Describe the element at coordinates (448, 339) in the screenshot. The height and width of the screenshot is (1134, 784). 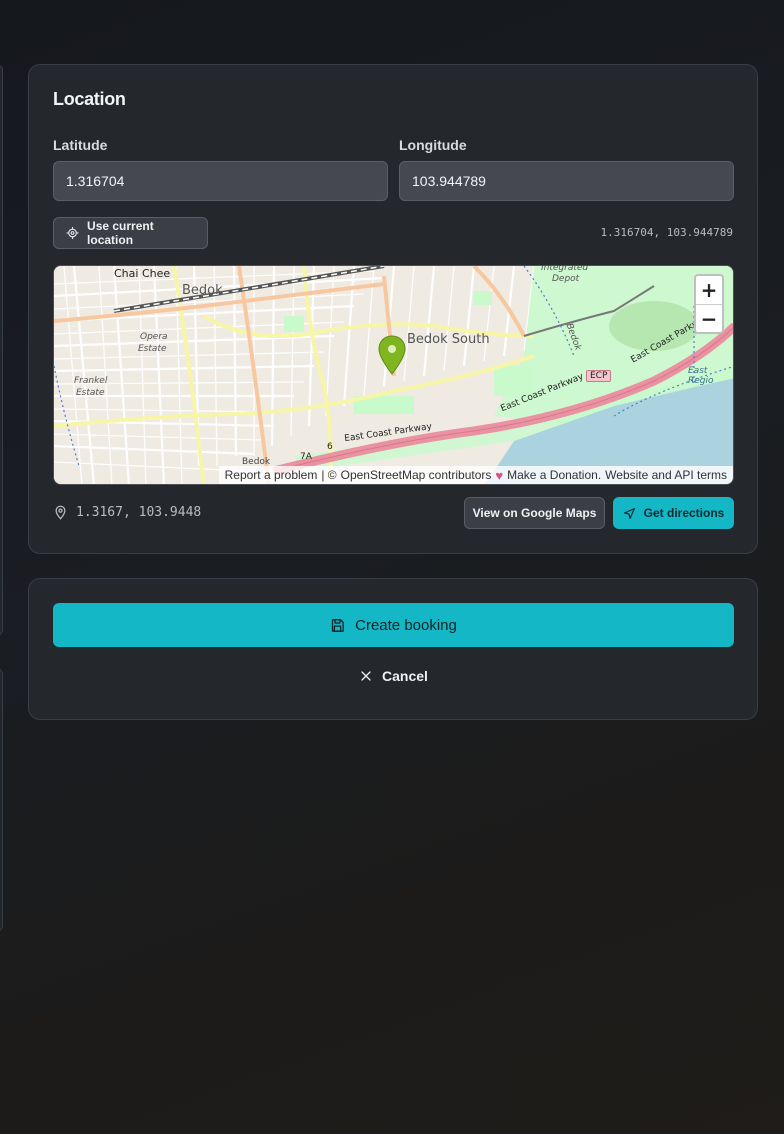
I see `map-label-bedok-south: Bedok South` at that location.